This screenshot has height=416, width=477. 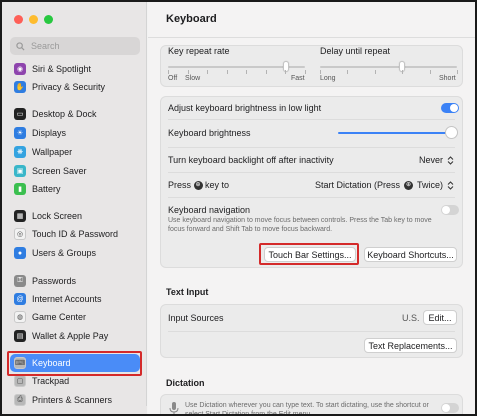 I want to click on press-key-value-pre: Start Dictation (Press, so click(x=358, y=185).